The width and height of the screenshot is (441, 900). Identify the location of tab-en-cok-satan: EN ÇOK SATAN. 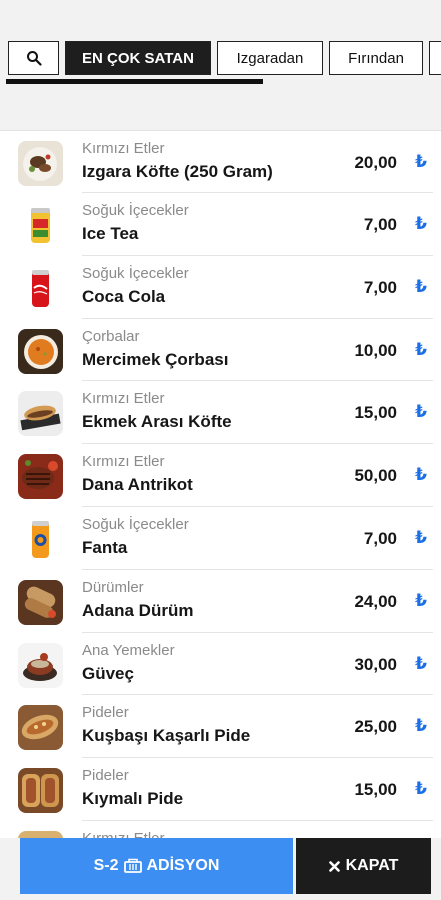
(138, 58).